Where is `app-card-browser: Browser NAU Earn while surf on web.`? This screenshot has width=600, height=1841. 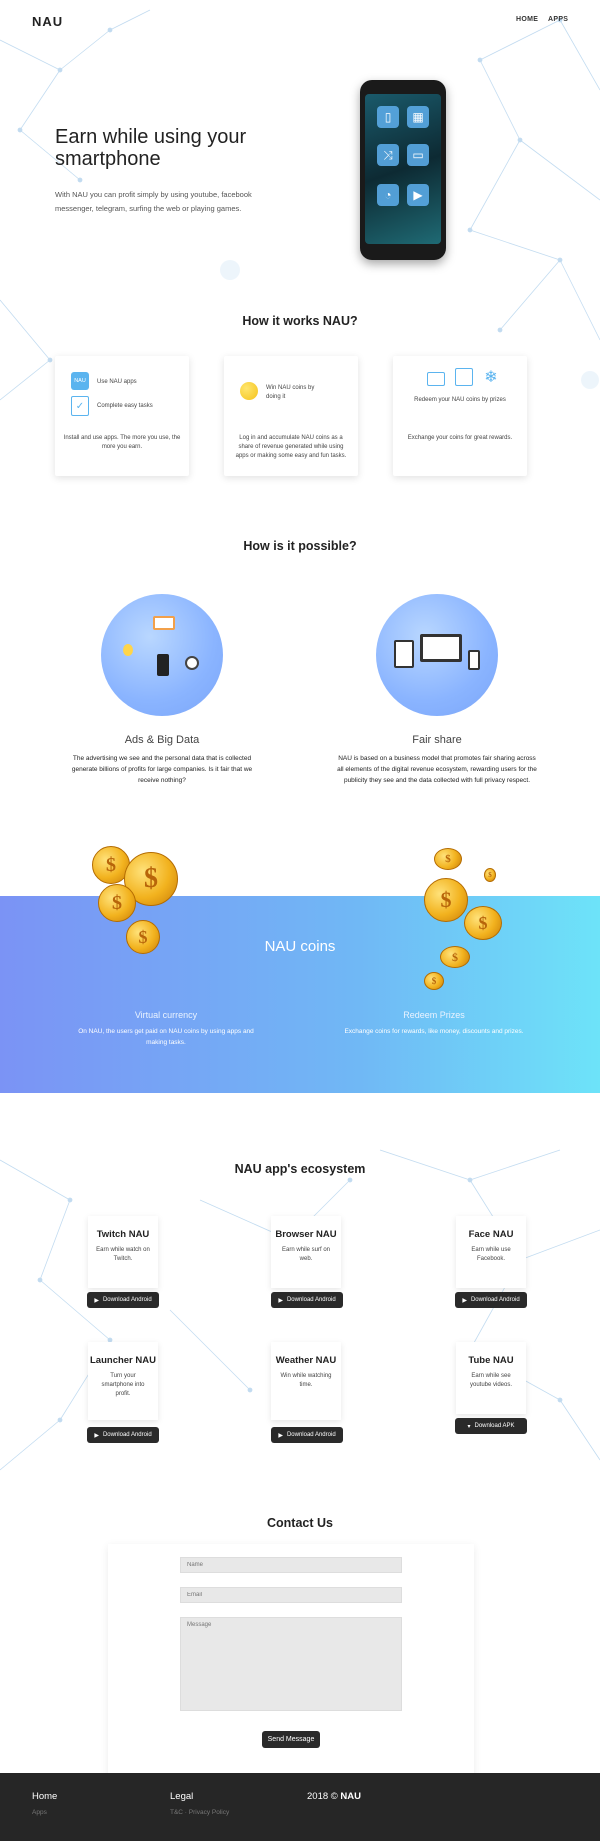 app-card-browser: Browser NAU Earn while surf on web. is located at coordinates (306, 1252).